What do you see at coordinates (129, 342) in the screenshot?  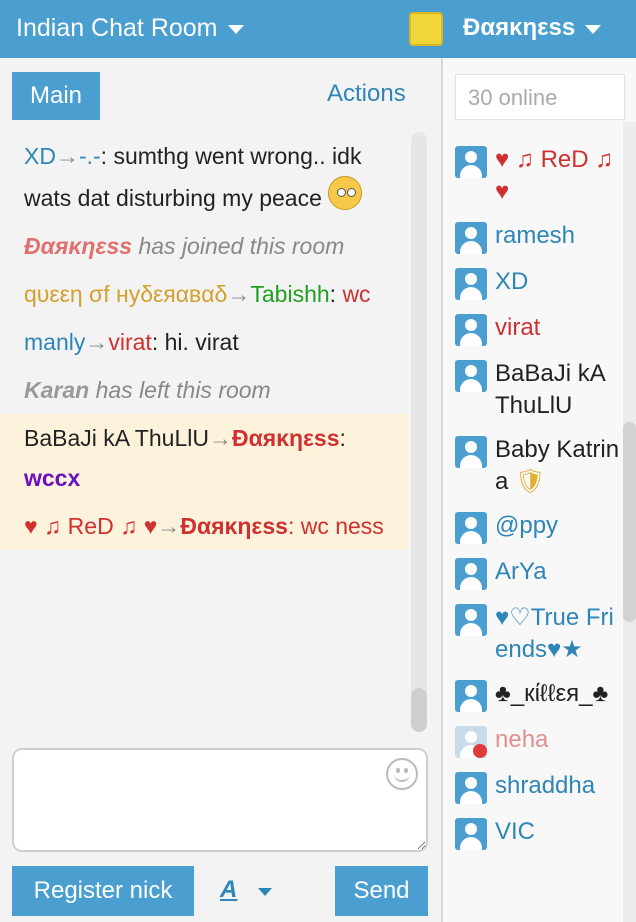 I see `message-recipient: virat` at bounding box center [129, 342].